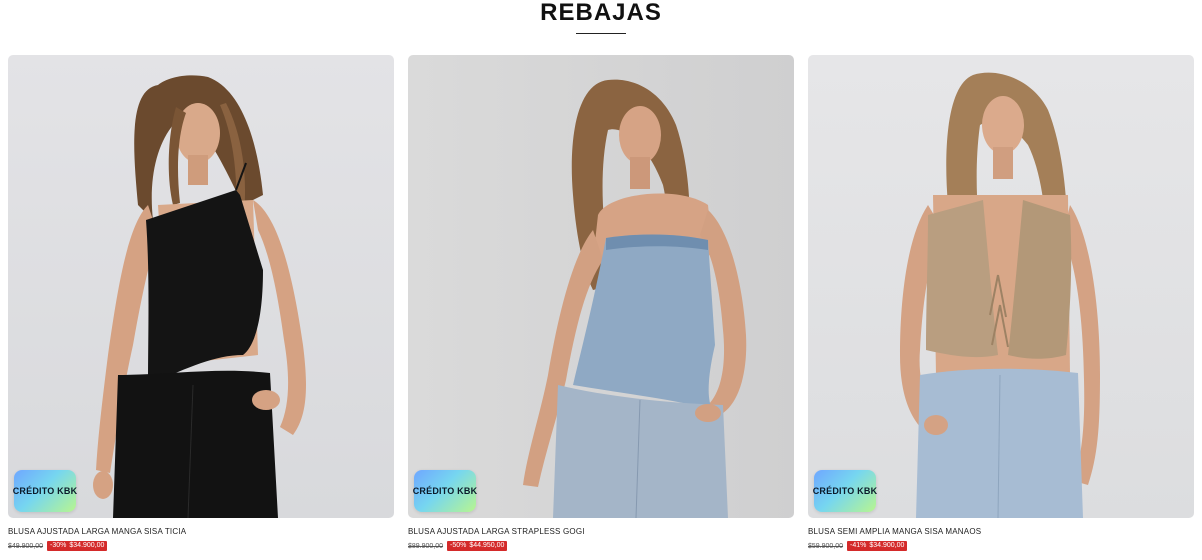 The width and height of the screenshot is (1202, 560). Describe the element at coordinates (199, 296) in the screenshot. I see `product-photo-model-black-top` at that location.